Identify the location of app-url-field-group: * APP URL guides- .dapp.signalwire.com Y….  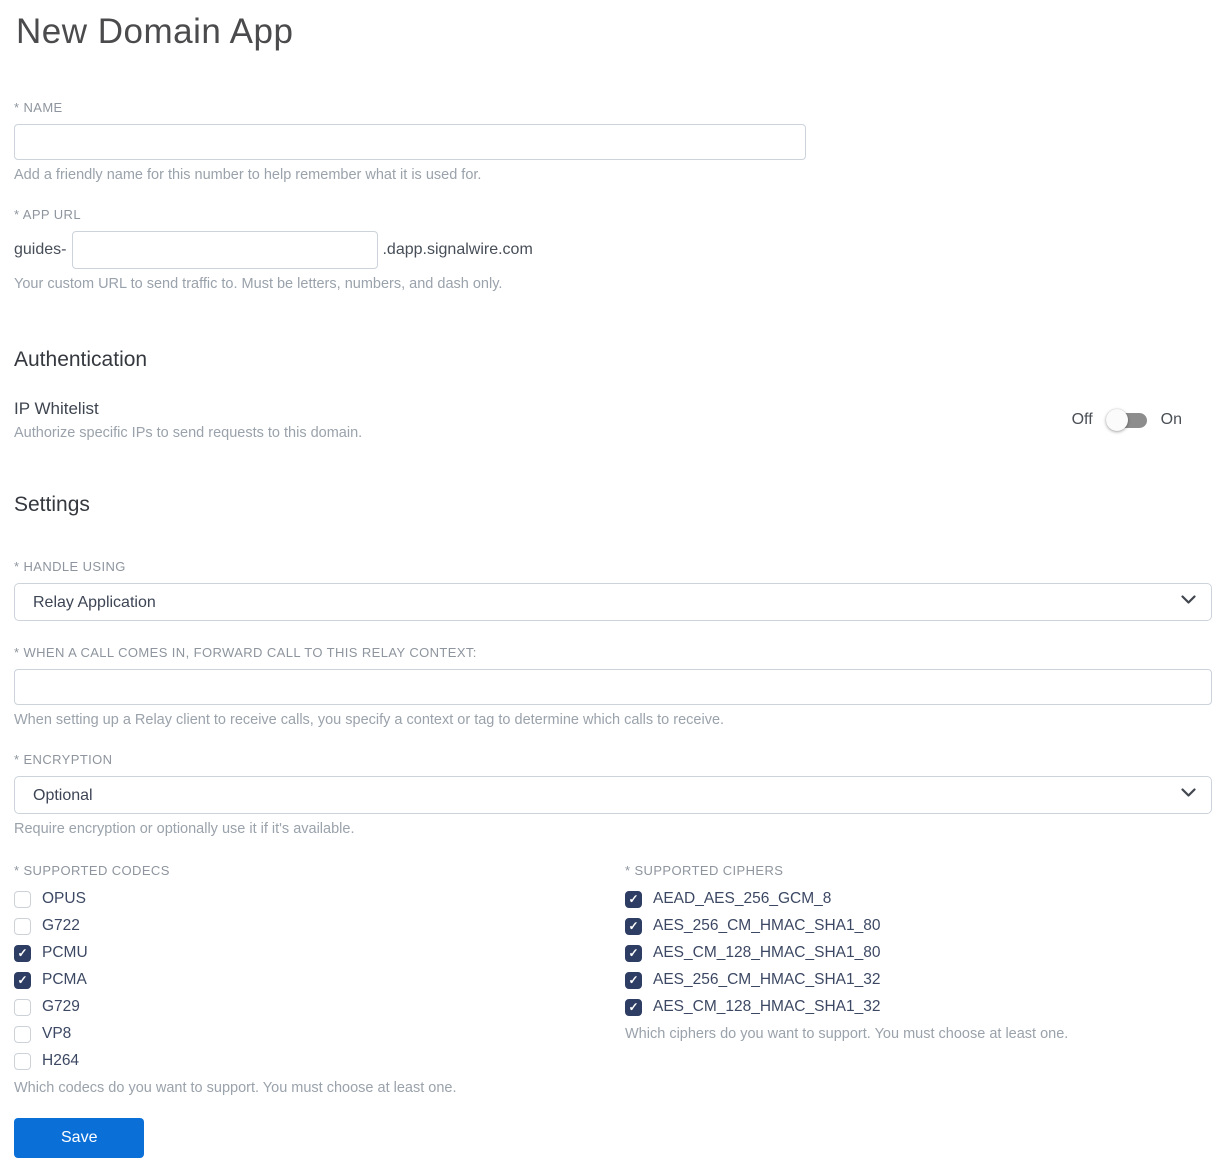
(613, 249).